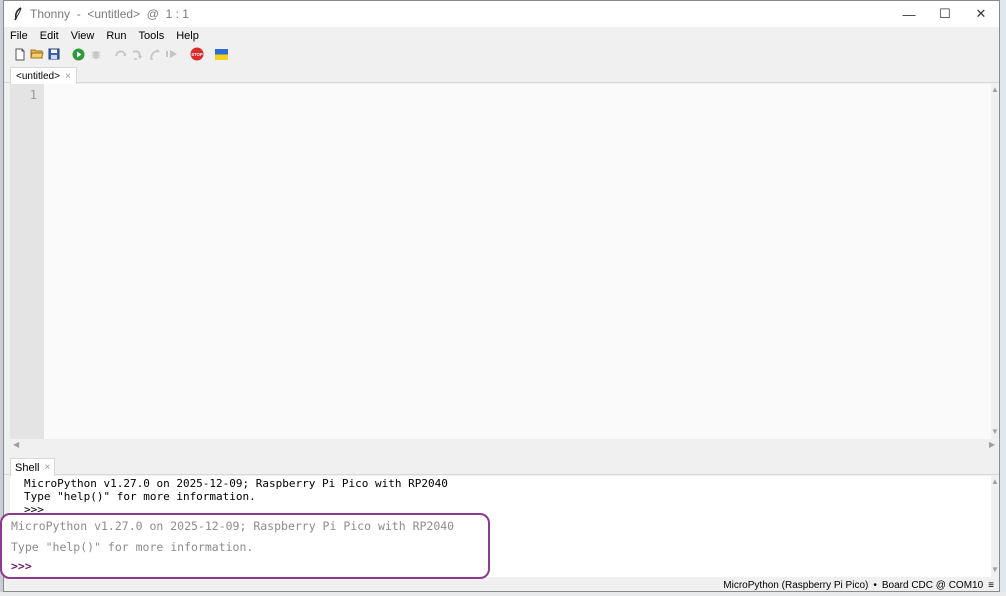 This screenshot has height=596, width=1006. What do you see at coordinates (221, 54) in the screenshot?
I see `ukraine-flag-icon` at bounding box center [221, 54].